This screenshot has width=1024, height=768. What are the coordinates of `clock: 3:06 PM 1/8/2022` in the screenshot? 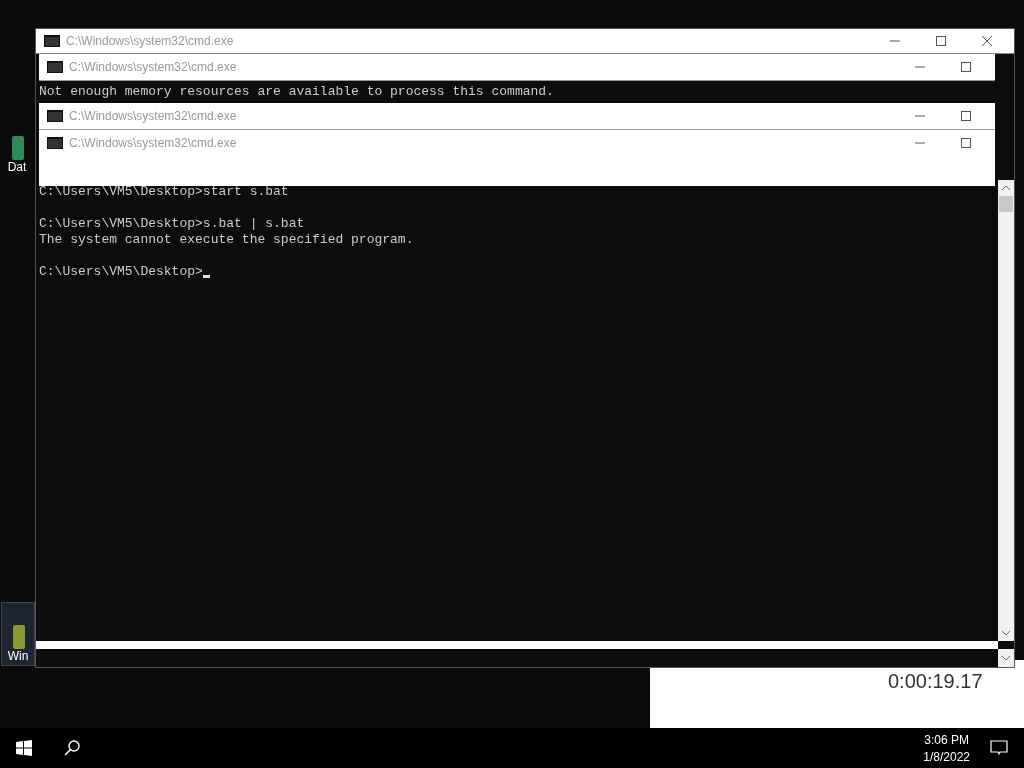 It's located at (946, 748).